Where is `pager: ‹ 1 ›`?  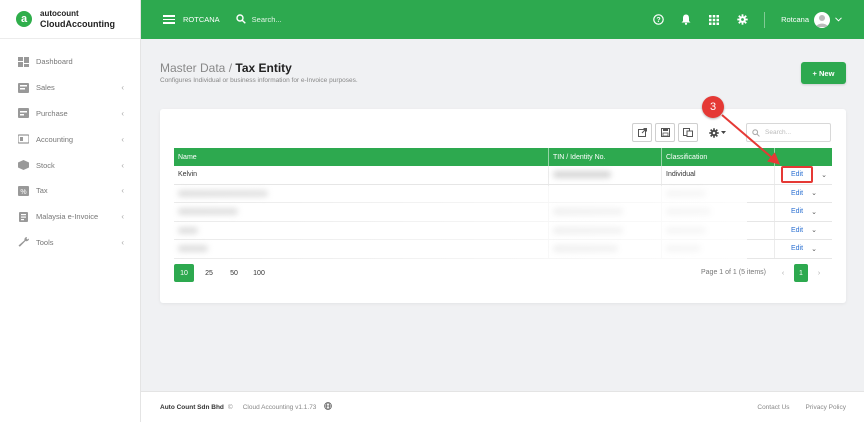 pager: ‹ 1 › is located at coordinates (801, 273).